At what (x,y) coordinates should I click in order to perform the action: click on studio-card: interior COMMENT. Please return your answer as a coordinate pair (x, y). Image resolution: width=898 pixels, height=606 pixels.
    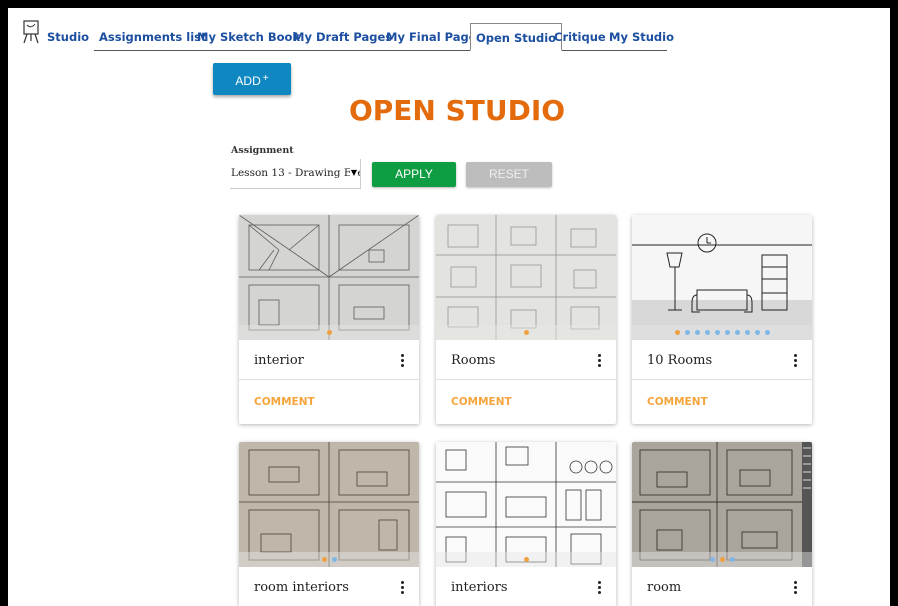
    Looking at the image, I should click on (329, 319).